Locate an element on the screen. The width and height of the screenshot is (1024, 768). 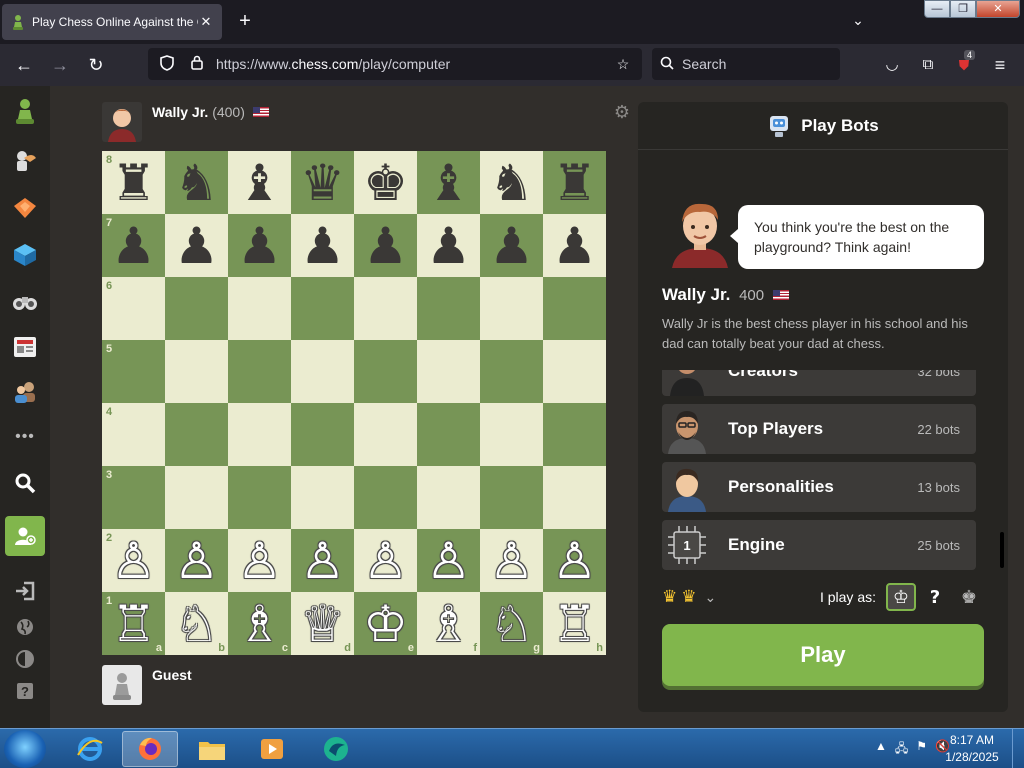
news-icon is located at coordinates (25, 347).